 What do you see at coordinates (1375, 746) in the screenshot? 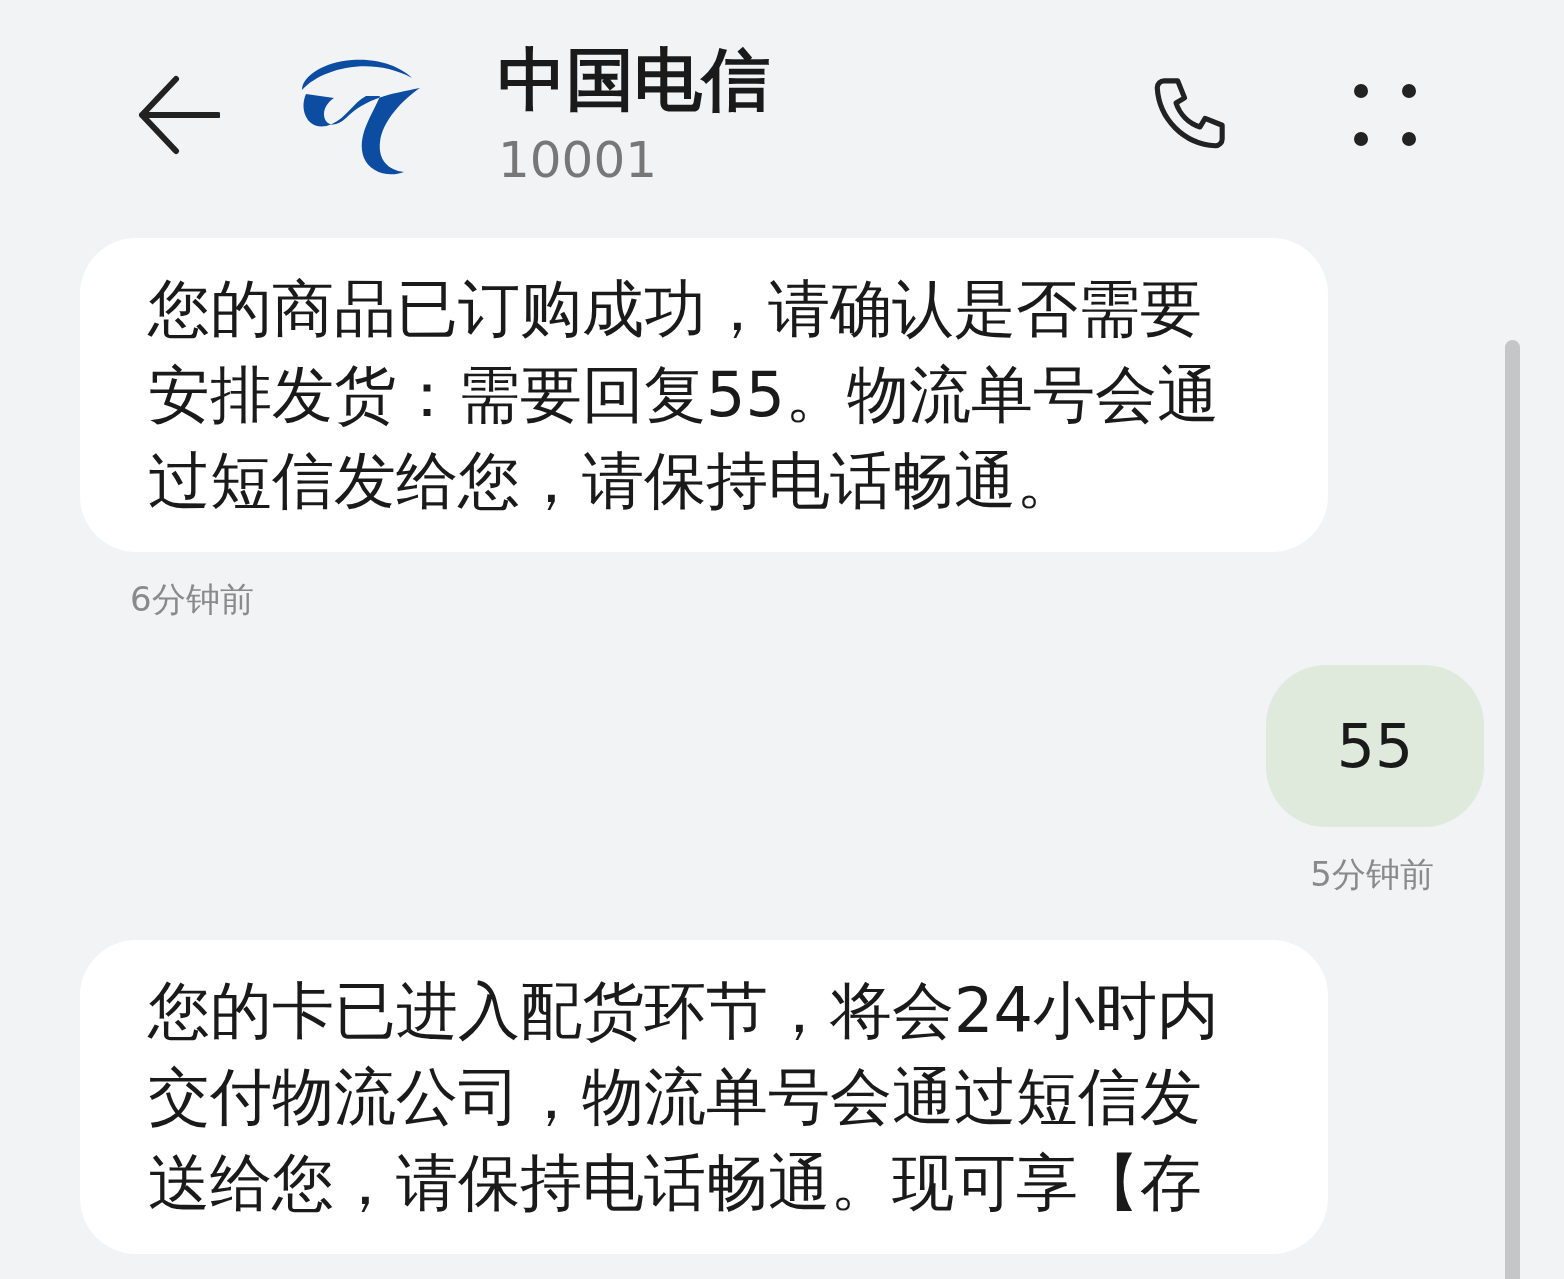
I see `message-text: 55` at bounding box center [1375, 746].